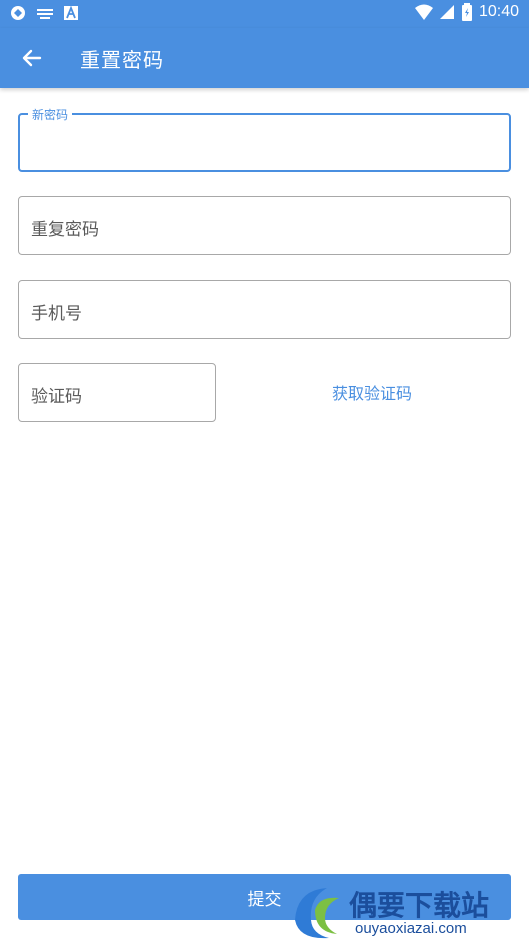  What do you see at coordinates (56, 397) in the screenshot?
I see `verification-code-placeholder: 验证码` at bounding box center [56, 397].